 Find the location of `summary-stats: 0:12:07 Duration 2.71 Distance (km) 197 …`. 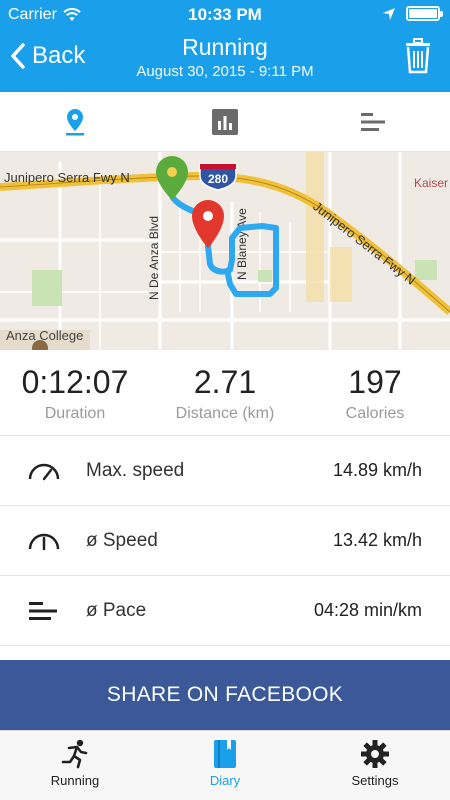

summary-stats: 0:12:07 Duration 2.71 Distance (km) 197 … is located at coordinates (225, 393).